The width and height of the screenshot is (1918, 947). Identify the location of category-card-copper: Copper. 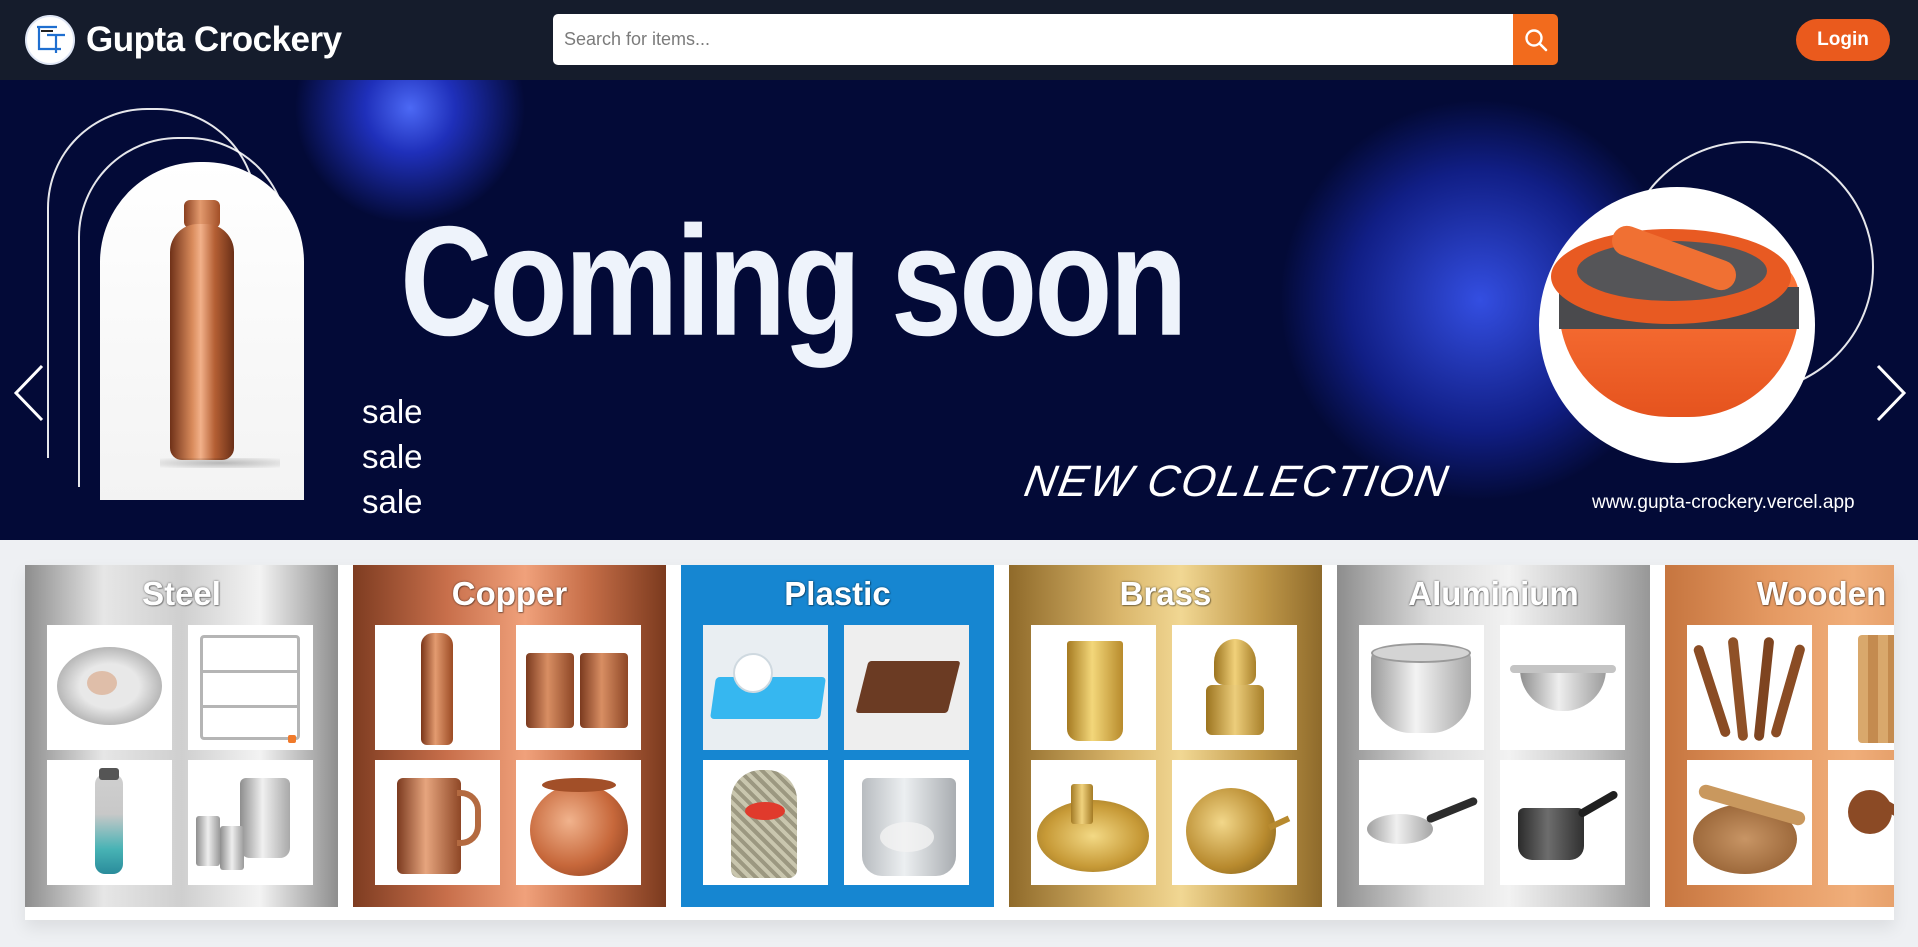
(509, 736).